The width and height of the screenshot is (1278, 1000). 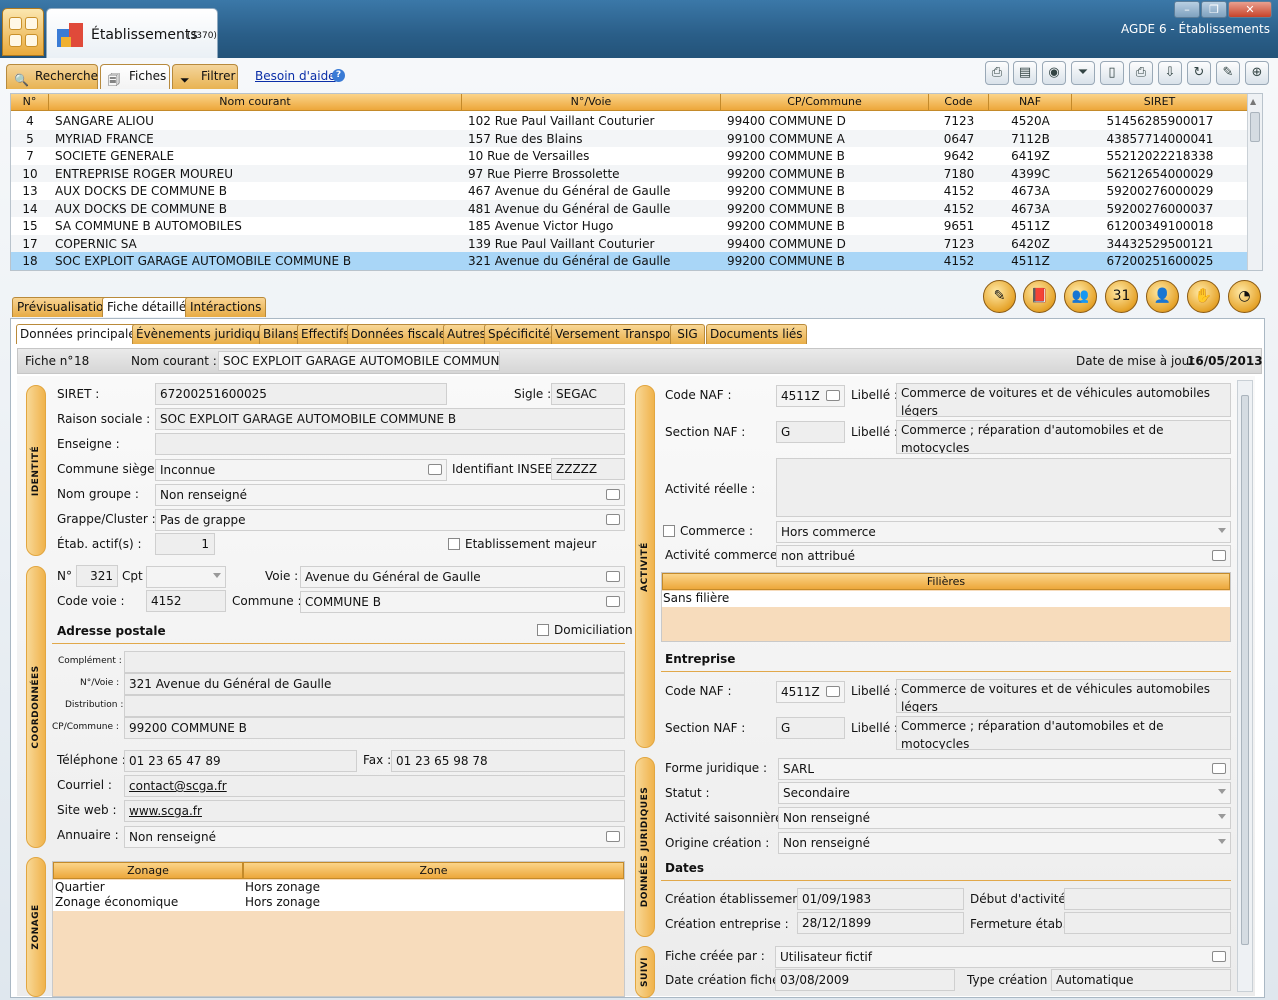 What do you see at coordinates (1214, 9) in the screenshot?
I see `maximize-button: ❐` at bounding box center [1214, 9].